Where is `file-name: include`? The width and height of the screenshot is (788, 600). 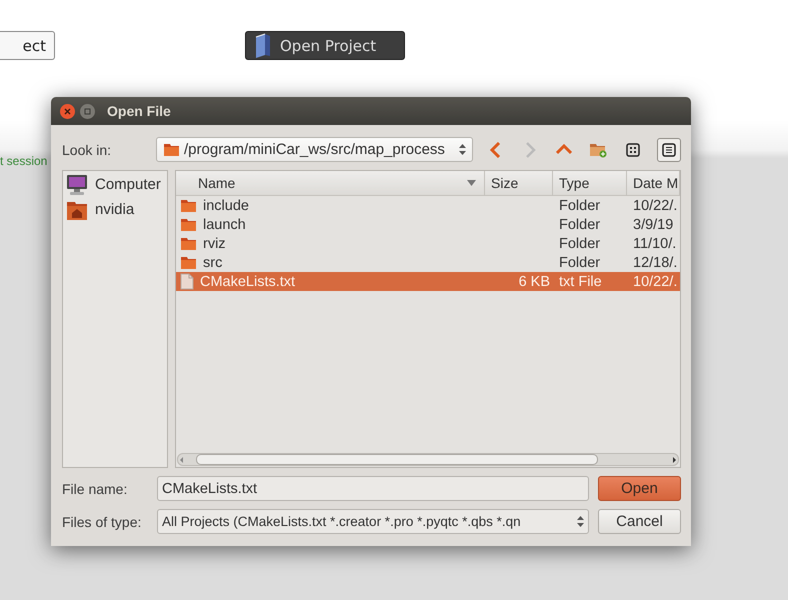
file-name: include is located at coordinates (226, 206).